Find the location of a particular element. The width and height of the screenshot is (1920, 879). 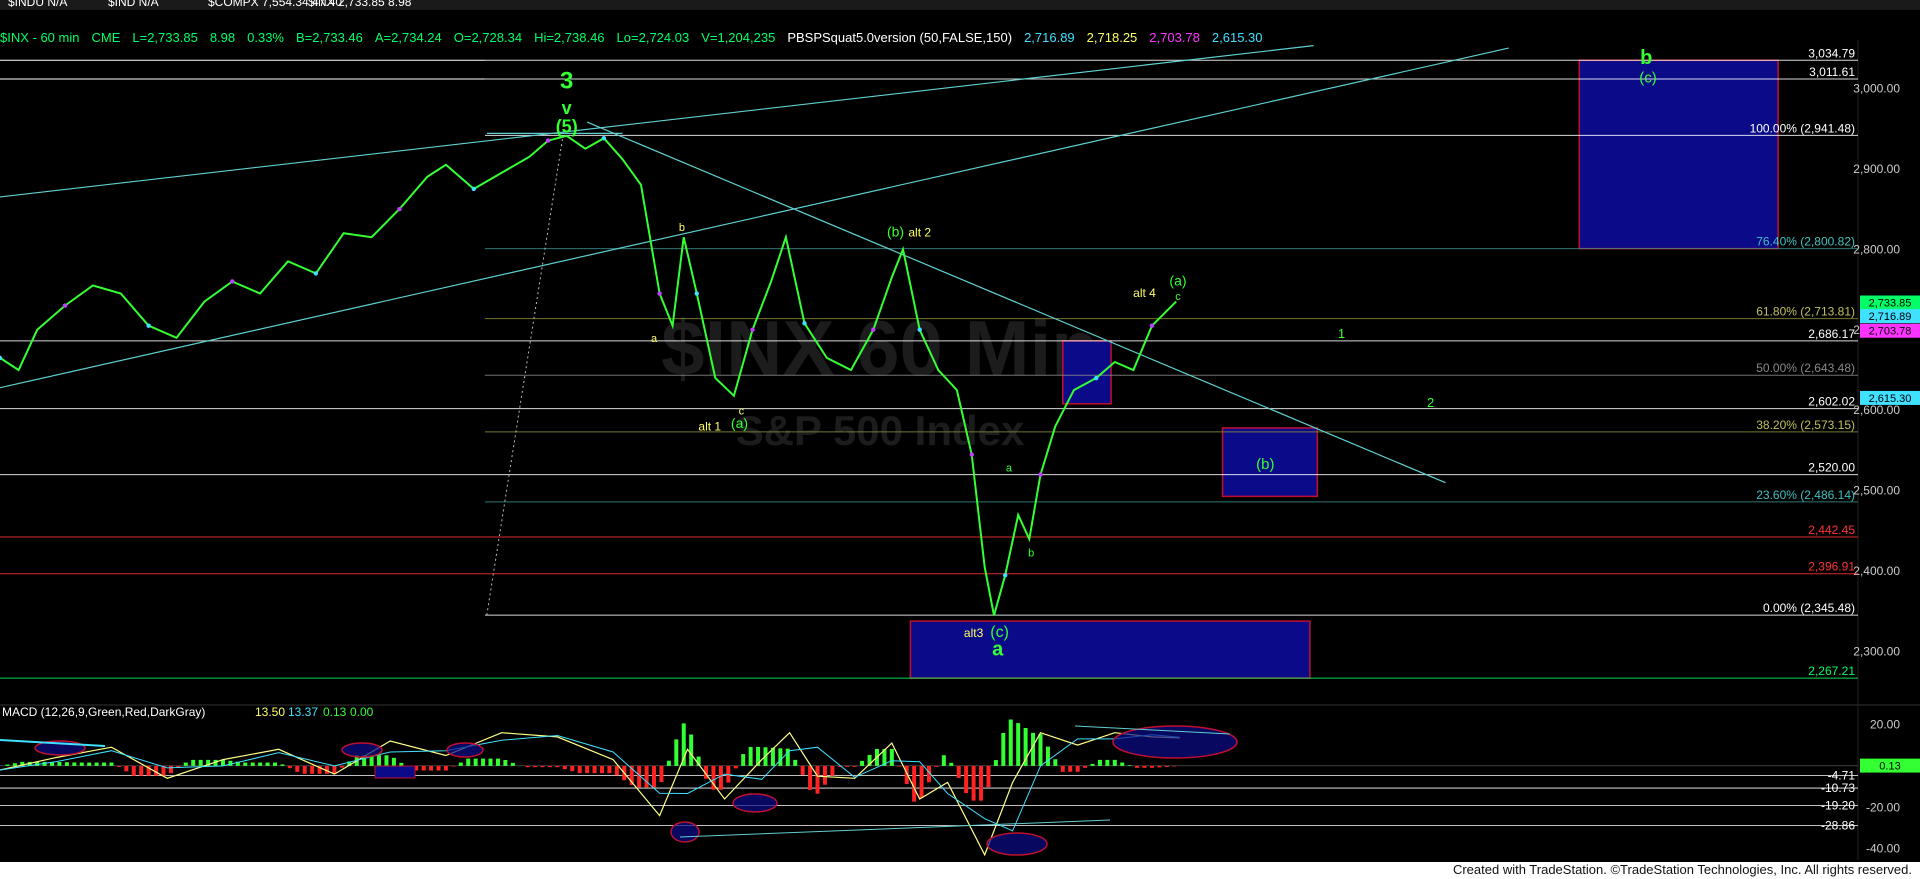

wave-label: 3 is located at coordinates (566, 80).